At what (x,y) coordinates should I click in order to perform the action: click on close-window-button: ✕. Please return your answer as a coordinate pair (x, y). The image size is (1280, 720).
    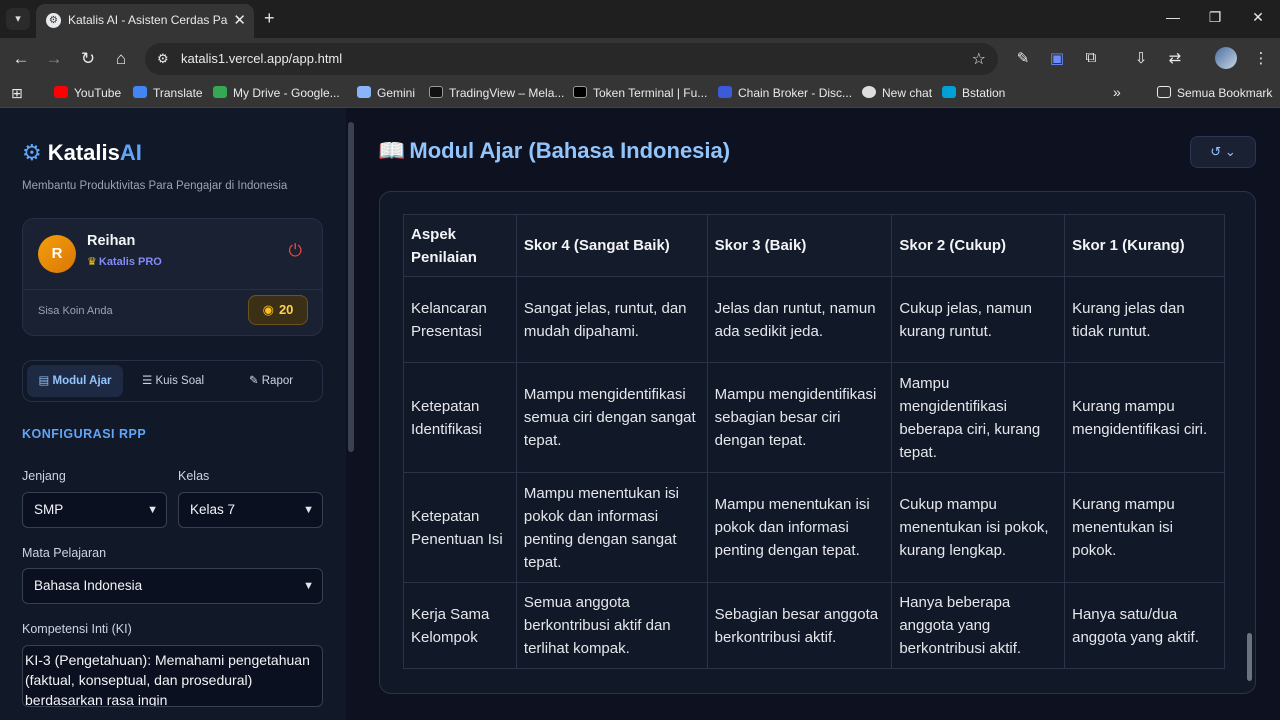
    Looking at the image, I should click on (1258, 17).